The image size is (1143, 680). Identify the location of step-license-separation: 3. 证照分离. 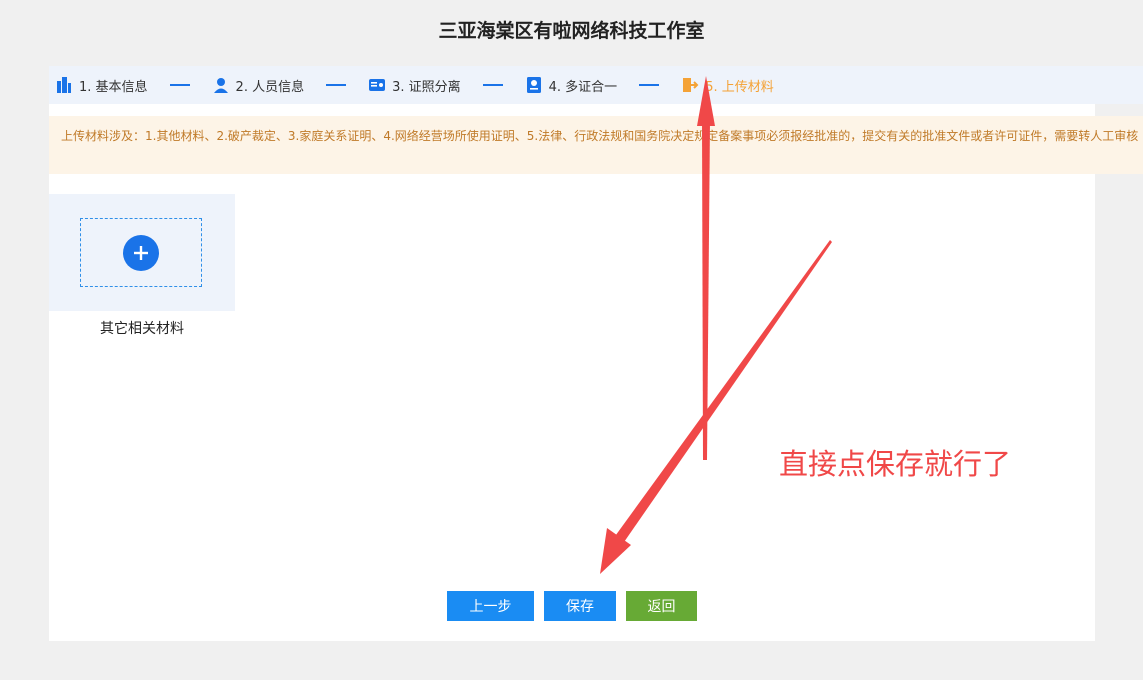
(414, 85).